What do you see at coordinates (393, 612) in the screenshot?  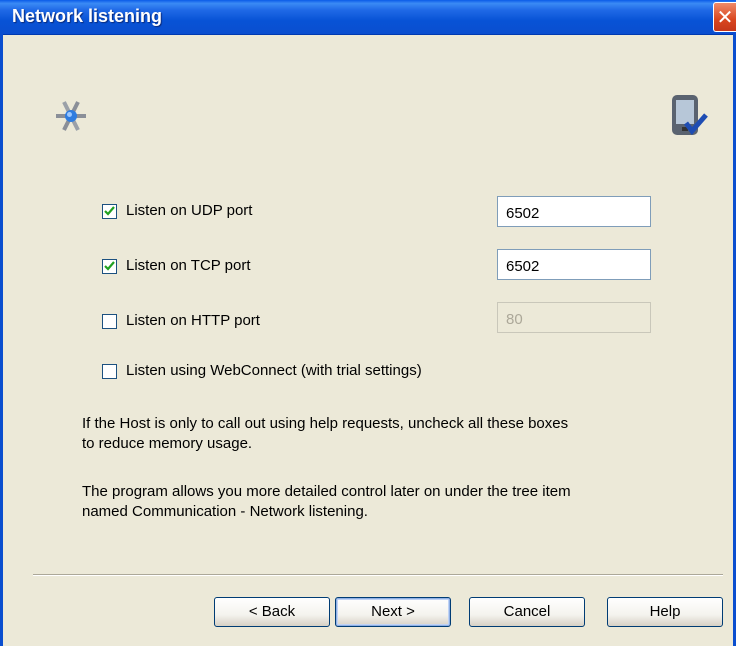 I see `next-button: Next >` at bounding box center [393, 612].